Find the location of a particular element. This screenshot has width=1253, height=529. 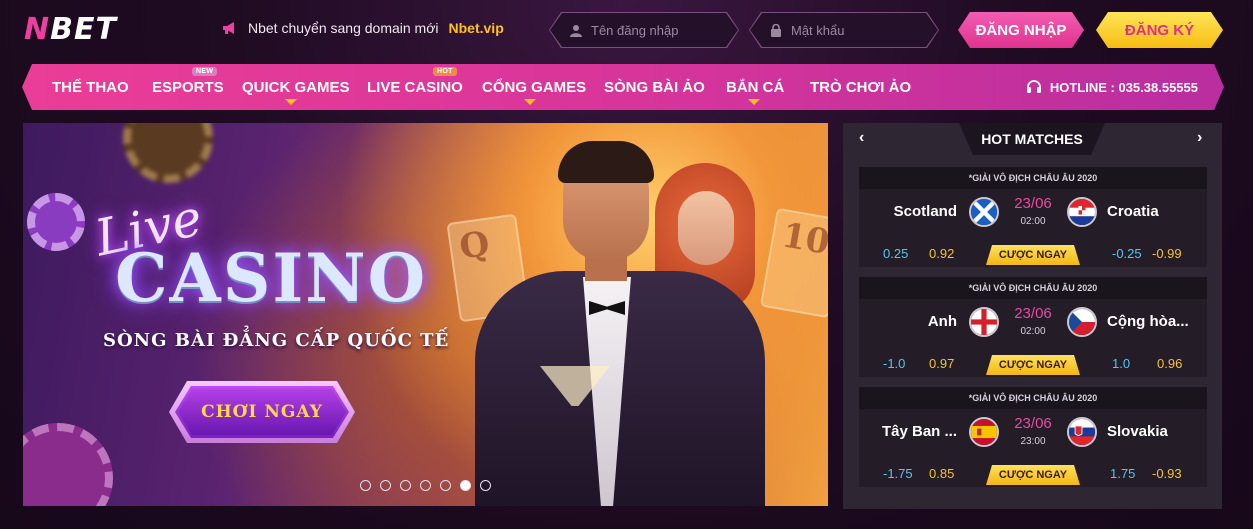

nav-label: CỔNG GAMES is located at coordinates (534, 87).